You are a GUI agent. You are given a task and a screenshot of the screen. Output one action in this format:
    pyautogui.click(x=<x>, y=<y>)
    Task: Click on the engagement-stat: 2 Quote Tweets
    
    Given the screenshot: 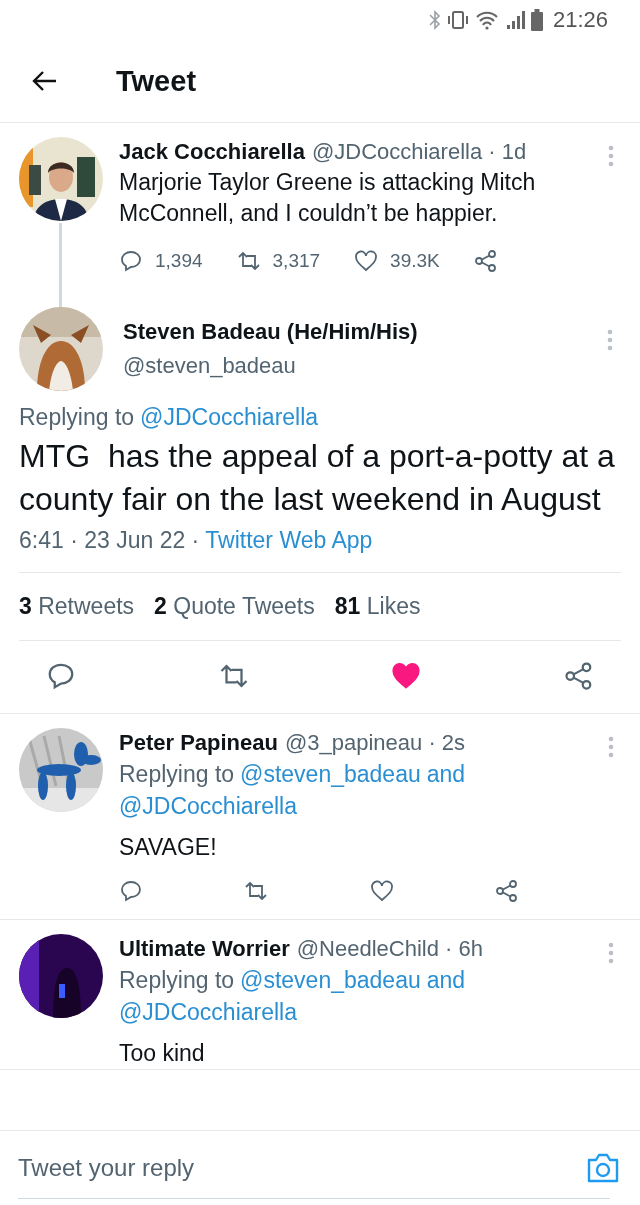 What is the action you would take?
    pyautogui.click(x=234, y=606)
    